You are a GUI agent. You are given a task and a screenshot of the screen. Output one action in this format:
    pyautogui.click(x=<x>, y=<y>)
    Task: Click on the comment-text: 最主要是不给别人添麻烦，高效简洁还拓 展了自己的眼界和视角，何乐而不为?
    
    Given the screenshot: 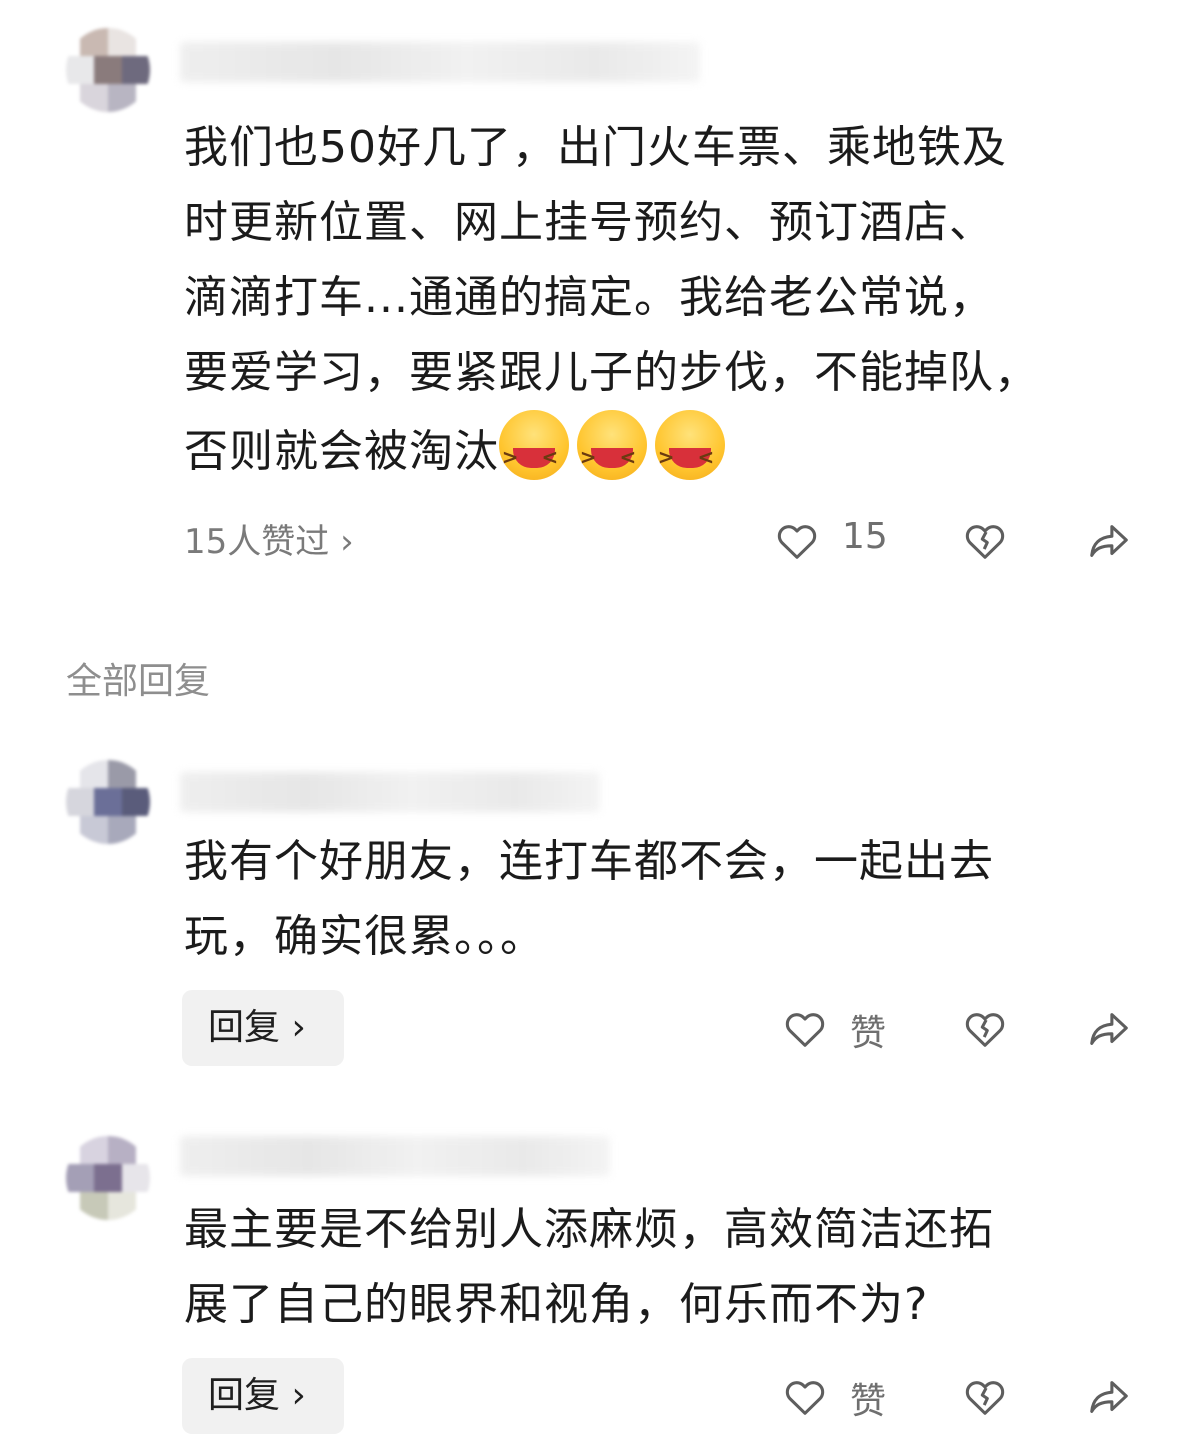 What is the action you would take?
    pyautogui.click(x=589, y=1267)
    